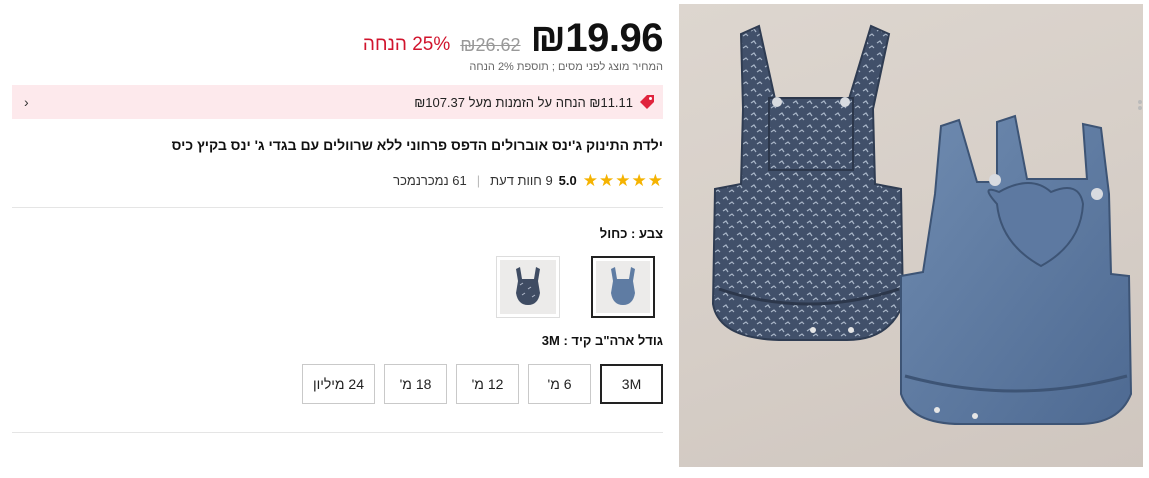  Describe the element at coordinates (597, 38) in the screenshot. I see `current-price: ₪19.96` at that location.